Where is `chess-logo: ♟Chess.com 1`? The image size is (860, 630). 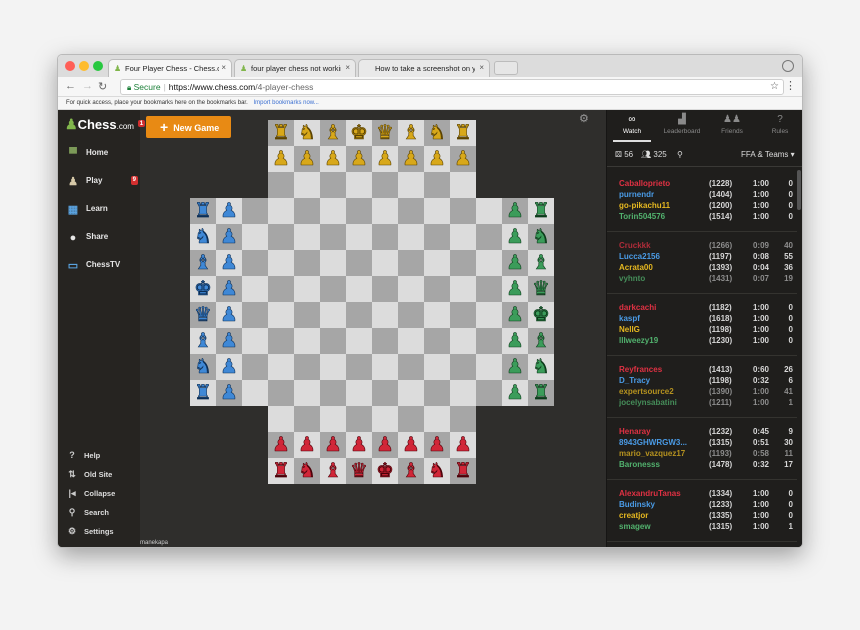
chess-logo: ♟Chess.com 1 is located at coordinates (105, 126).